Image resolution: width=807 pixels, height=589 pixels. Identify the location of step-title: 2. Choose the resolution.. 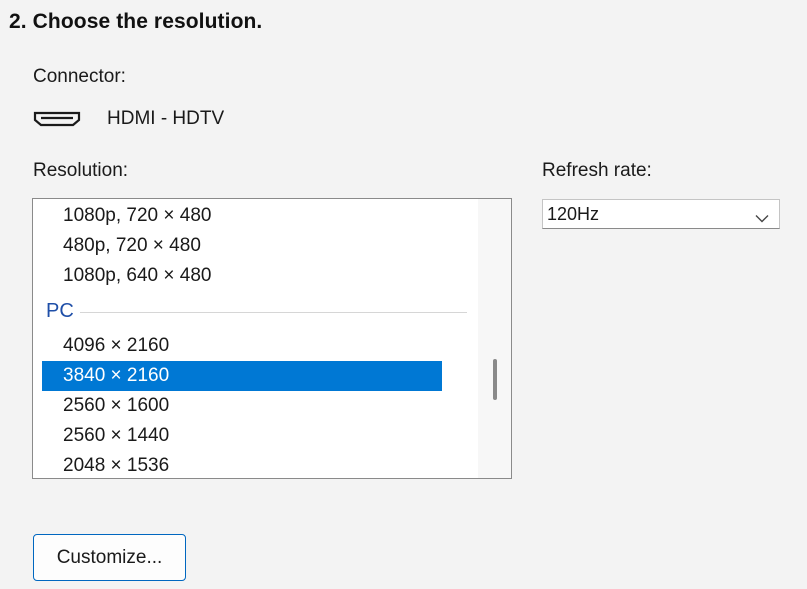
(136, 21).